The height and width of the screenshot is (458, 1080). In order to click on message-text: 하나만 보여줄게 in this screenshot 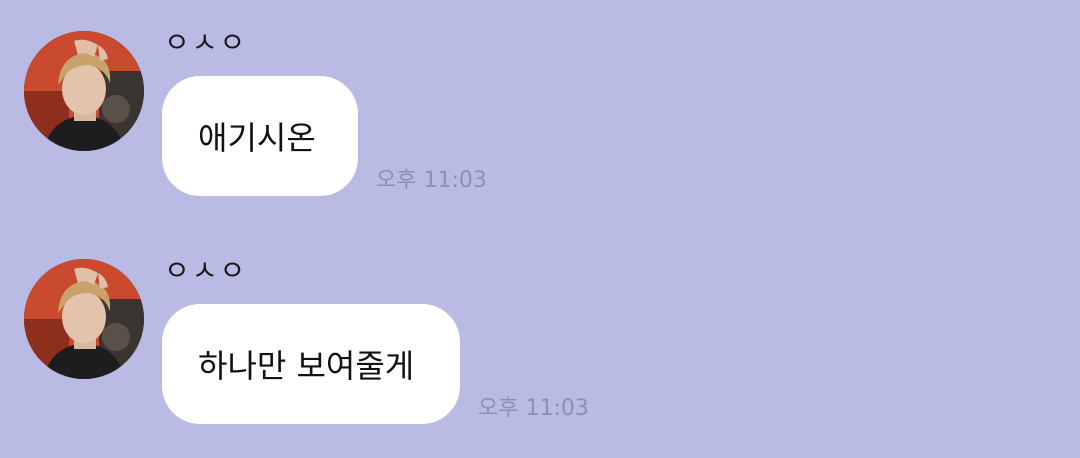, I will do `click(306, 366)`.